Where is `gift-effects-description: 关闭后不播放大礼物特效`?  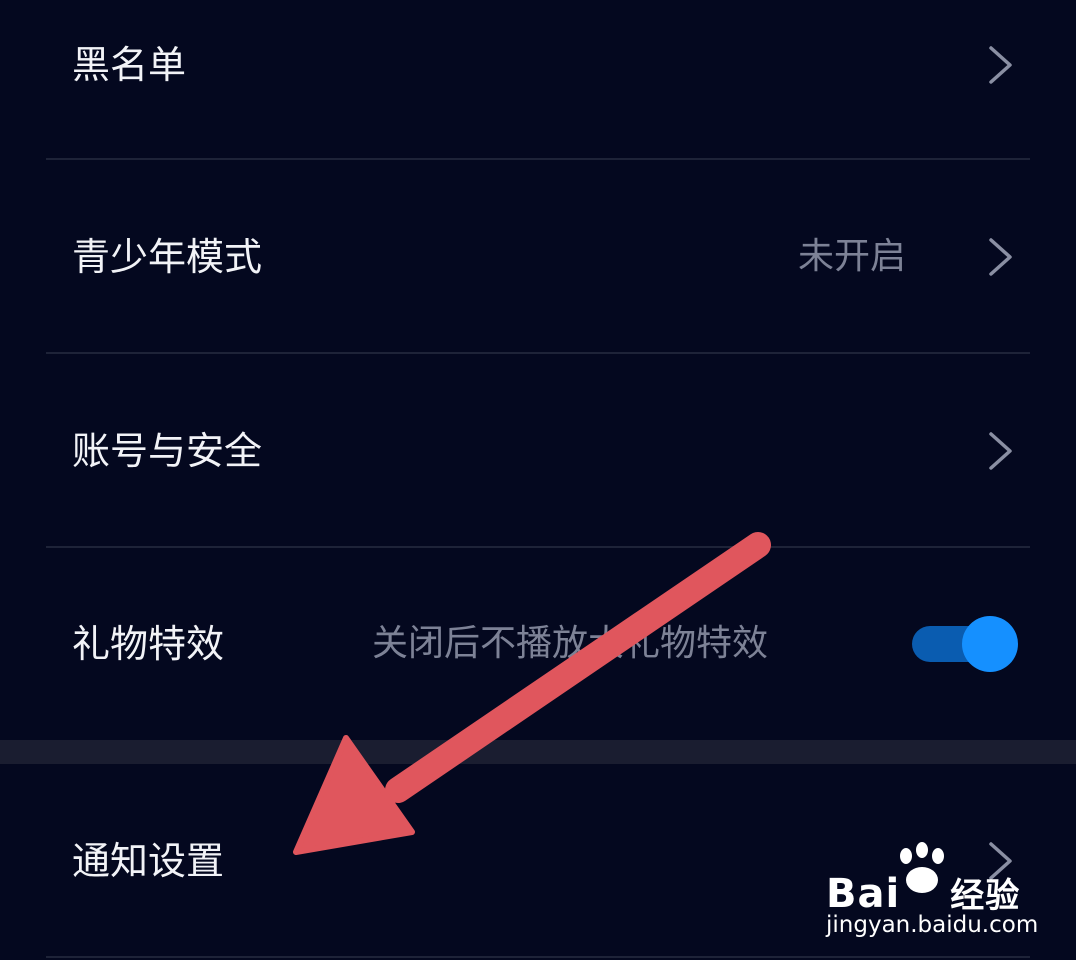 gift-effects-description: 关闭后不播放大礼物特效 is located at coordinates (570, 643).